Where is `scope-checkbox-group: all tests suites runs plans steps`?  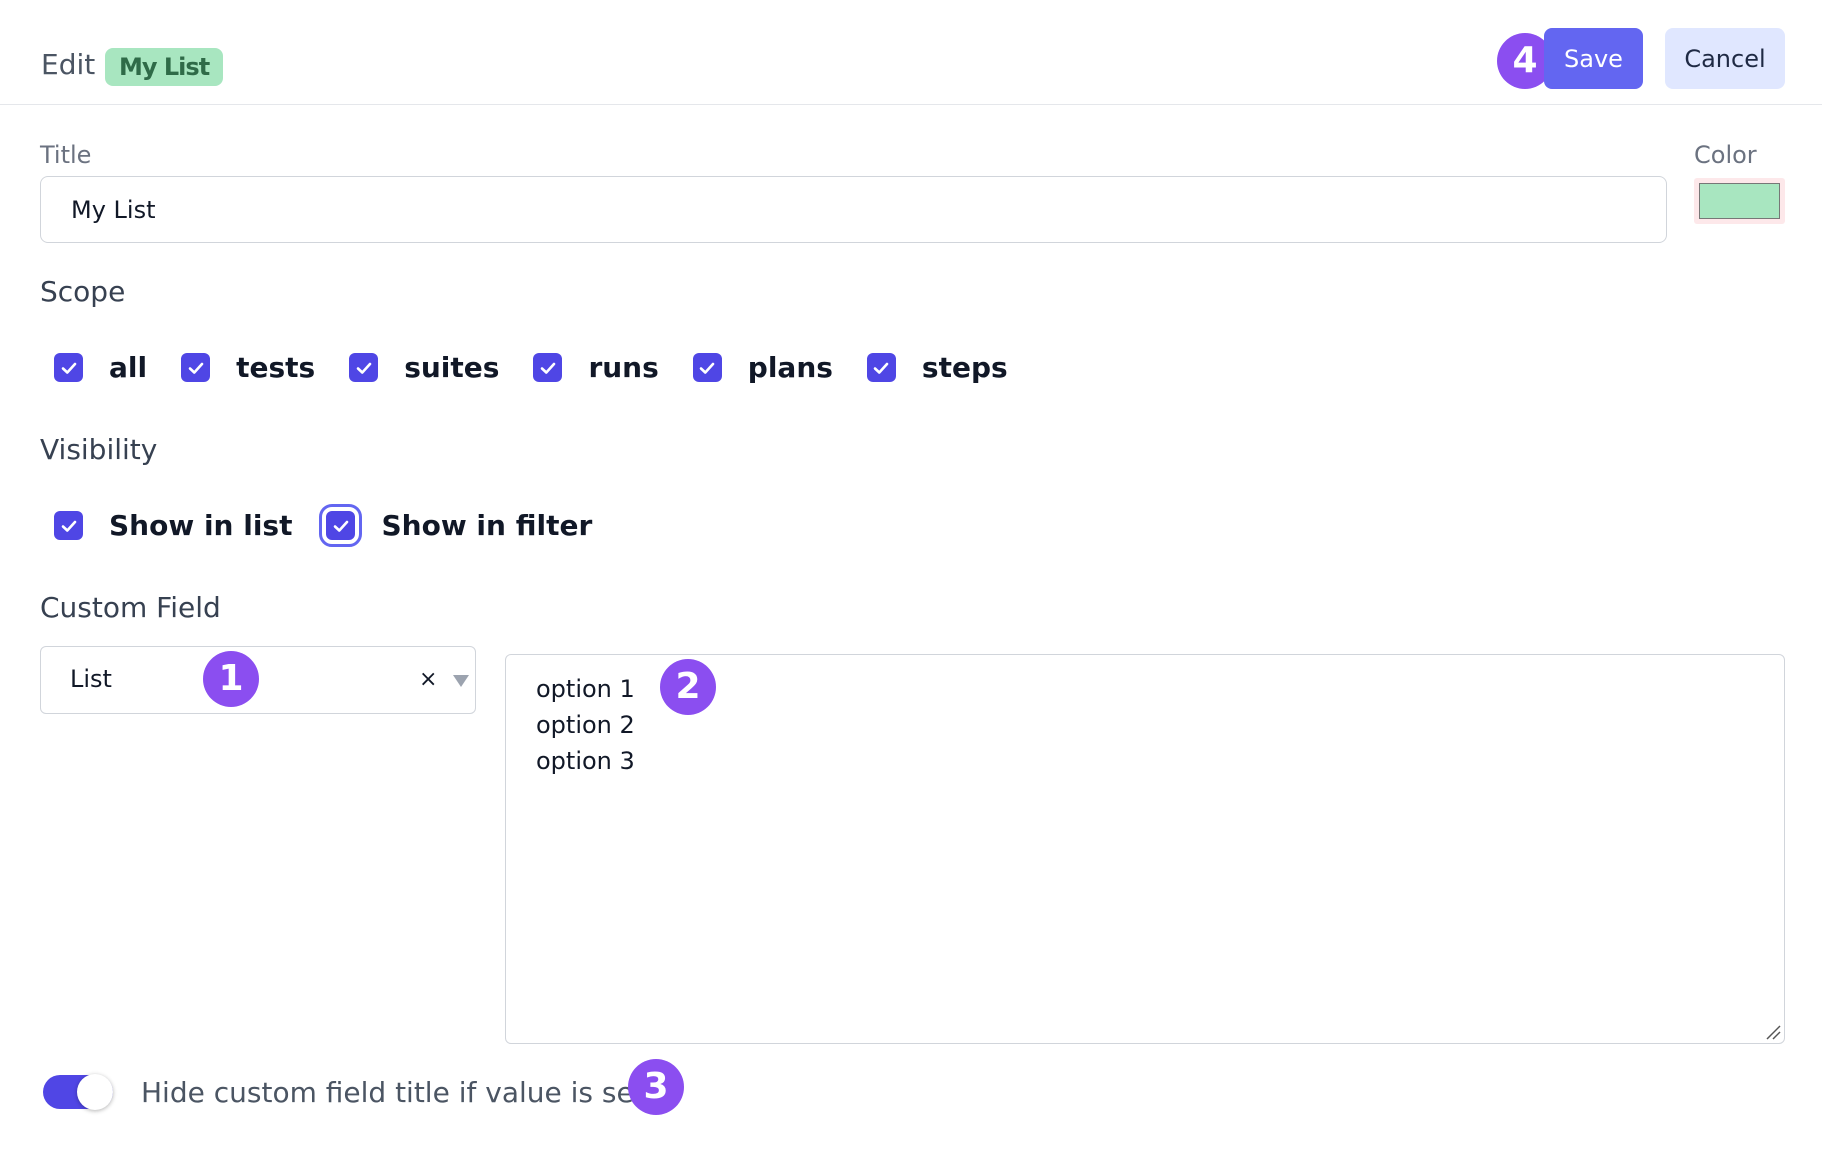 scope-checkbox-group: all tests suites runs plans steps is located at coordinates (548, 367).